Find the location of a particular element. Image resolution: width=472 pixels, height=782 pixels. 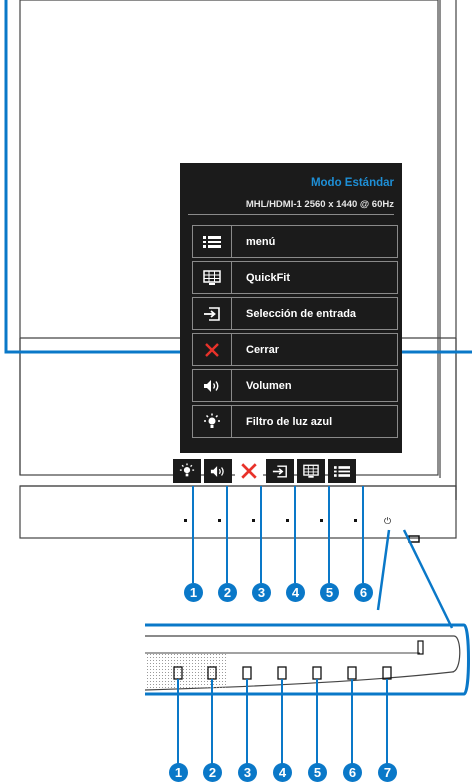

key-volume is located at coordinates (218, 471).